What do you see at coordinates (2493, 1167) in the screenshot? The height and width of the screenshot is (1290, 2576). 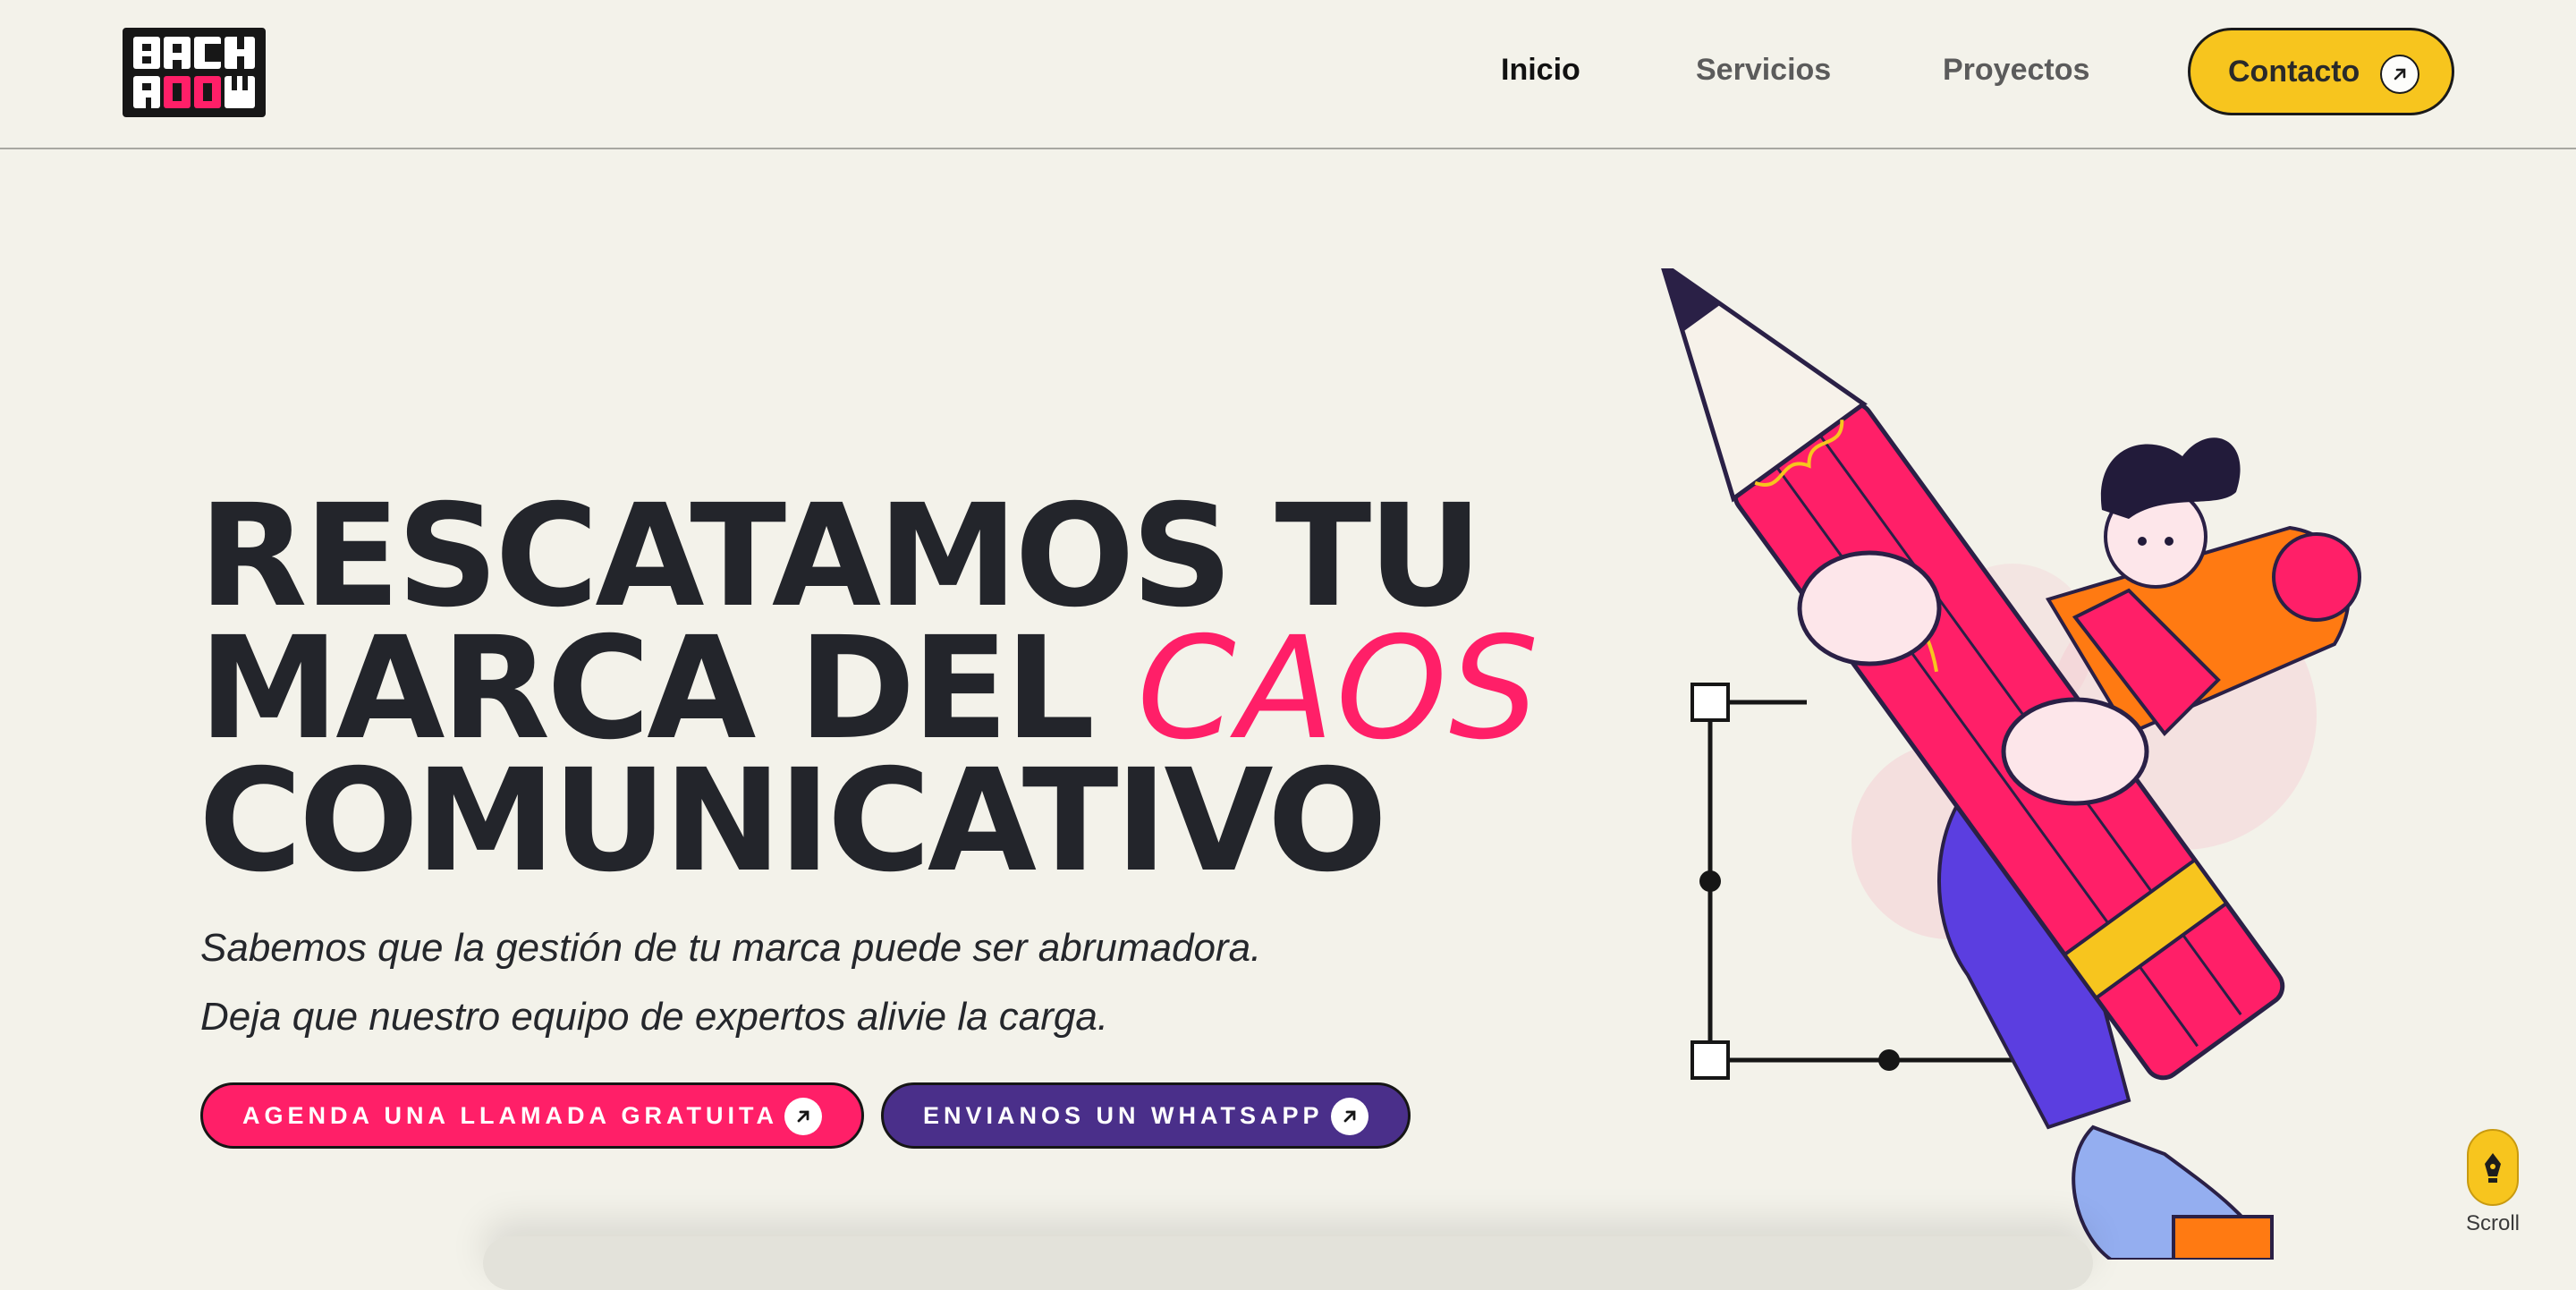 I see `pen-nib-icon` at bounding box center [2493, 1167].